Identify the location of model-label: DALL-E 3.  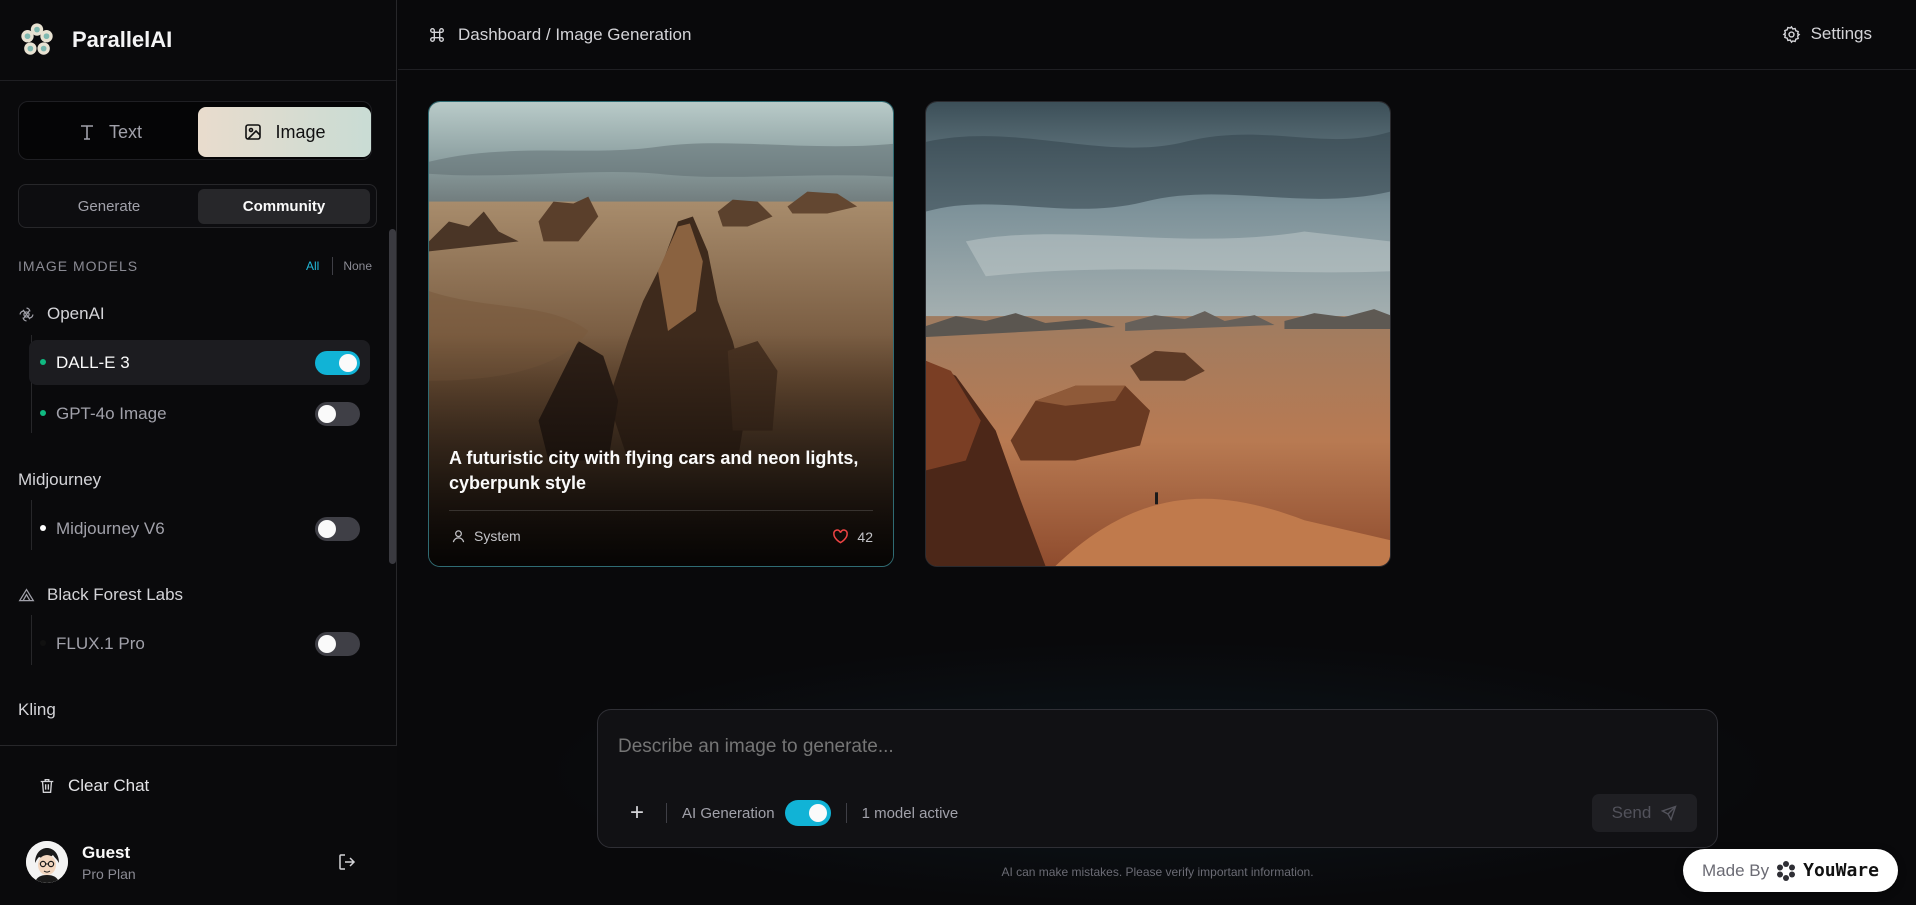
(93, 362).